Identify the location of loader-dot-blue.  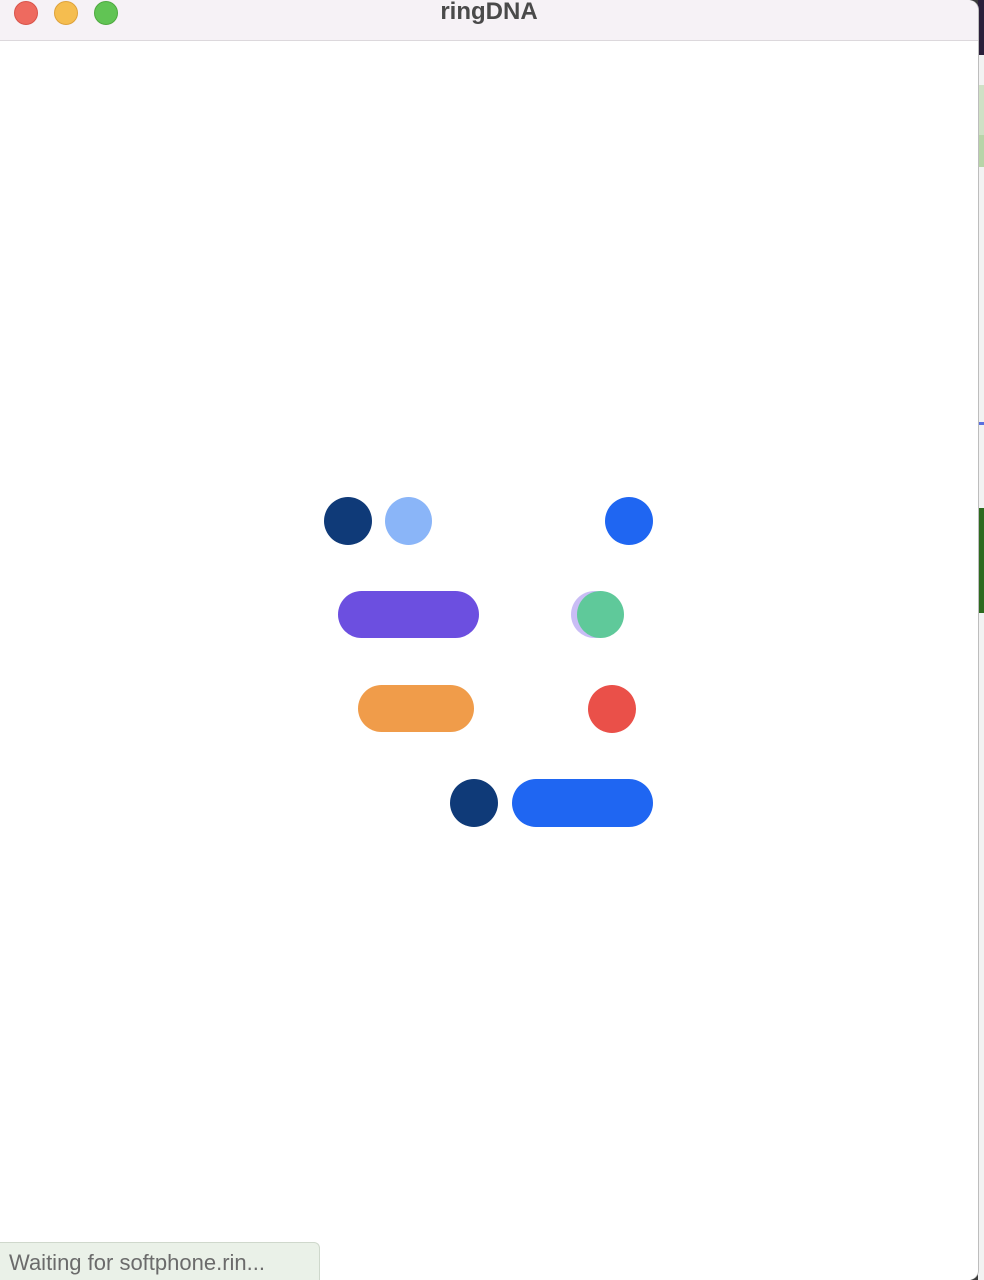
(629, 521).